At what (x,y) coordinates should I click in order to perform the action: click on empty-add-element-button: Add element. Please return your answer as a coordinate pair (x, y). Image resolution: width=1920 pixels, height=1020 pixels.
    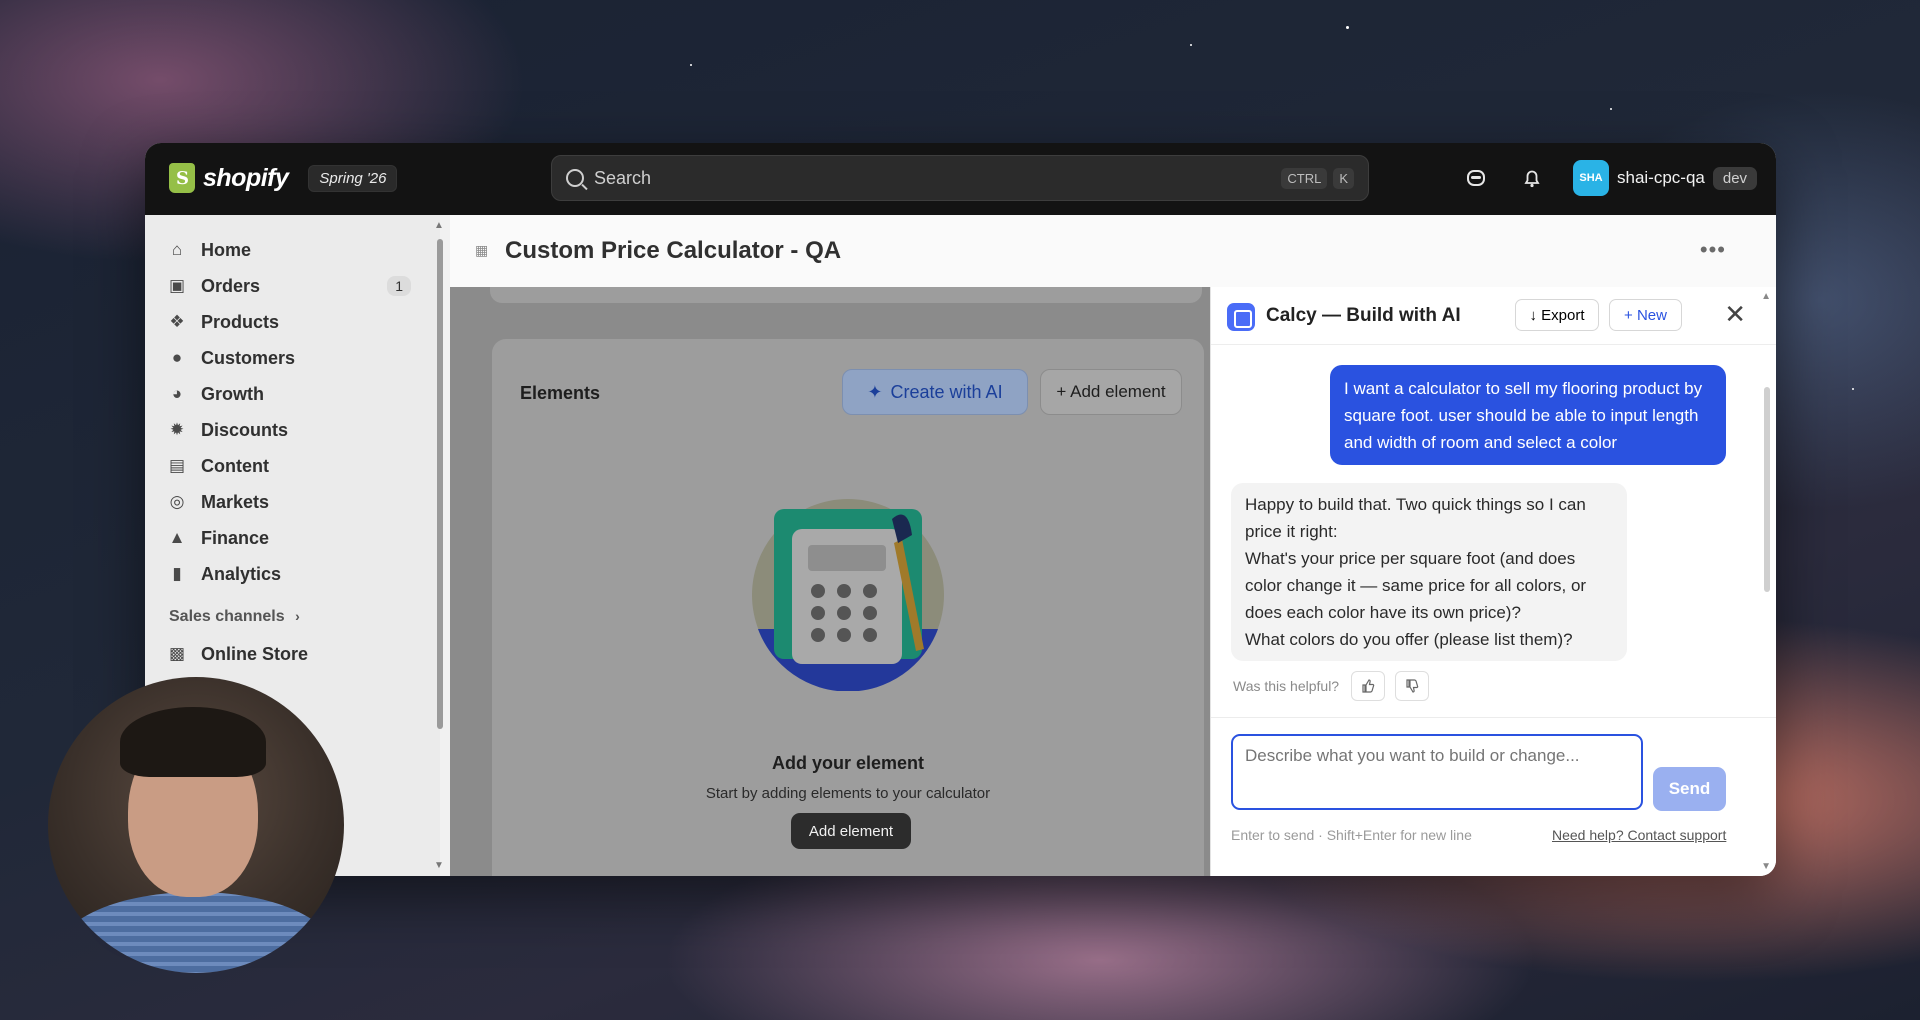
    Looking at the image, I should click on (851, 831).